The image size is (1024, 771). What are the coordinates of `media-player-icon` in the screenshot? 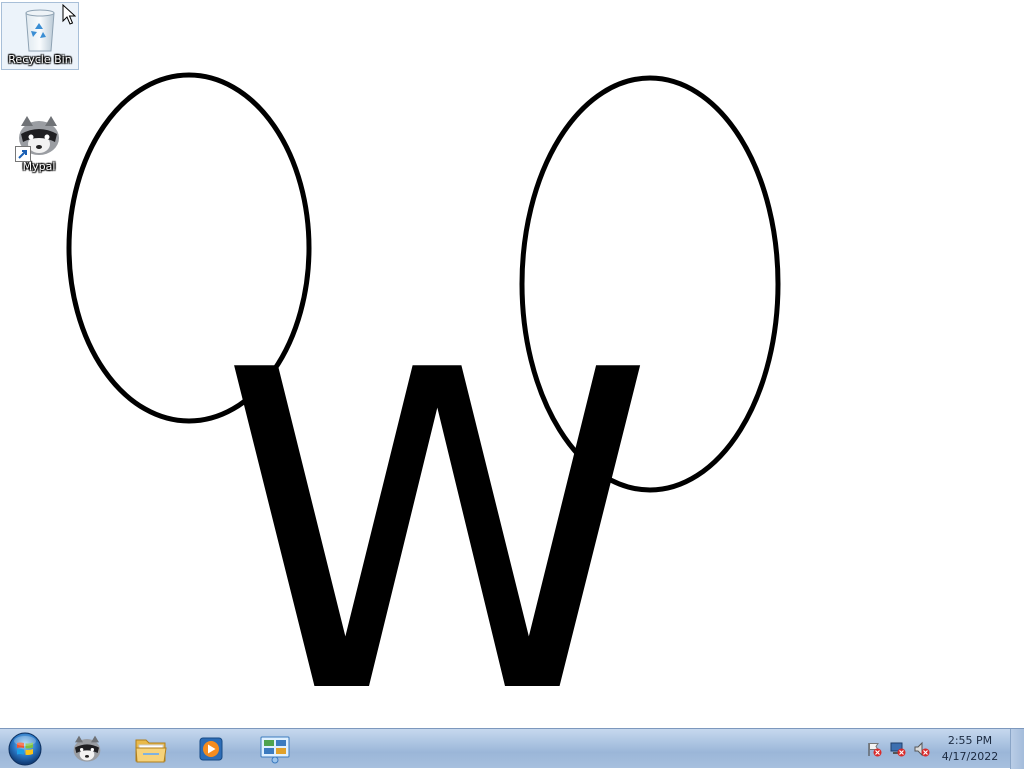 It's located at (211, 749).